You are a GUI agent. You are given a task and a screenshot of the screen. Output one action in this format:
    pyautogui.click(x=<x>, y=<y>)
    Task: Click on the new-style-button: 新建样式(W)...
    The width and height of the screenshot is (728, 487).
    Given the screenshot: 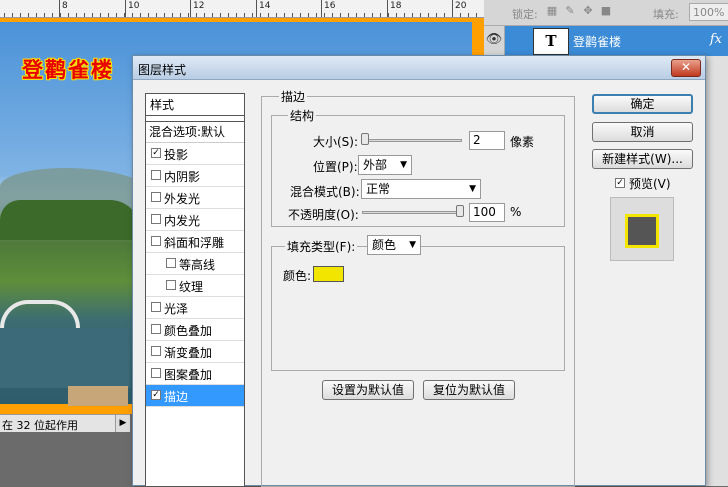 What is the action you would take?
    pyautogui.click(x=642, y=159)
    